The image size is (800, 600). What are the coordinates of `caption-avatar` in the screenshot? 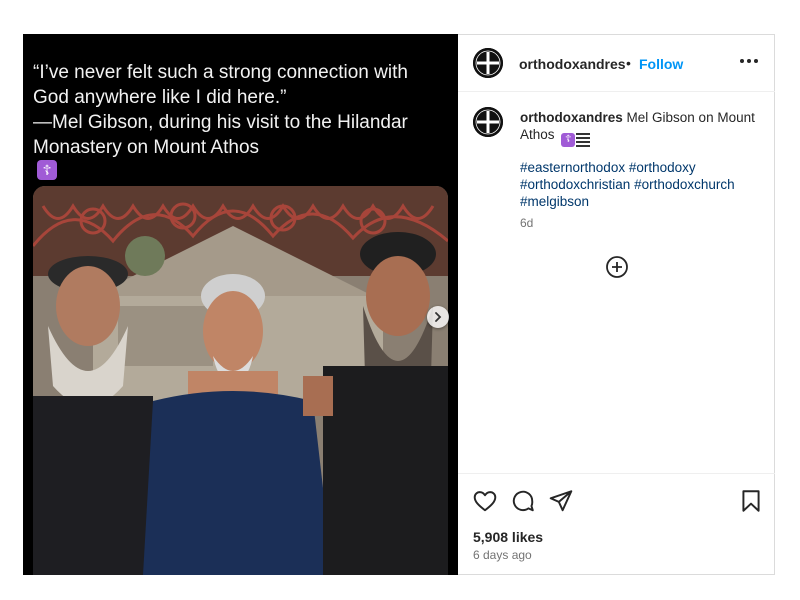 It's located at (488, 122).